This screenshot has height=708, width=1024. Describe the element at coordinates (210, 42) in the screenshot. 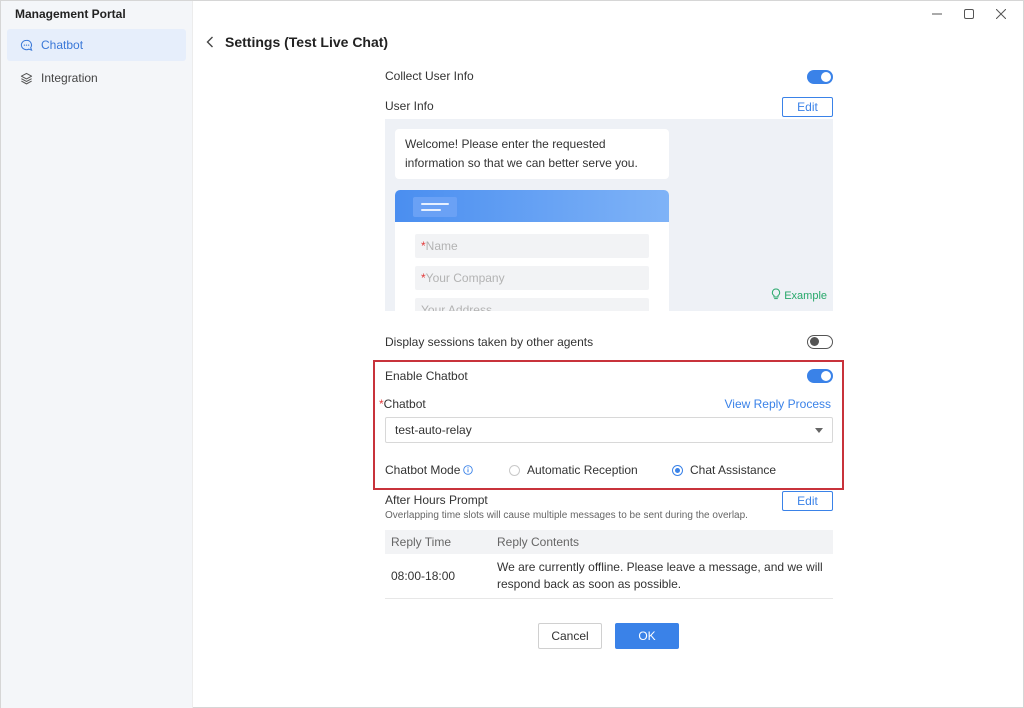

I see `chevron-left-icon` at that location.